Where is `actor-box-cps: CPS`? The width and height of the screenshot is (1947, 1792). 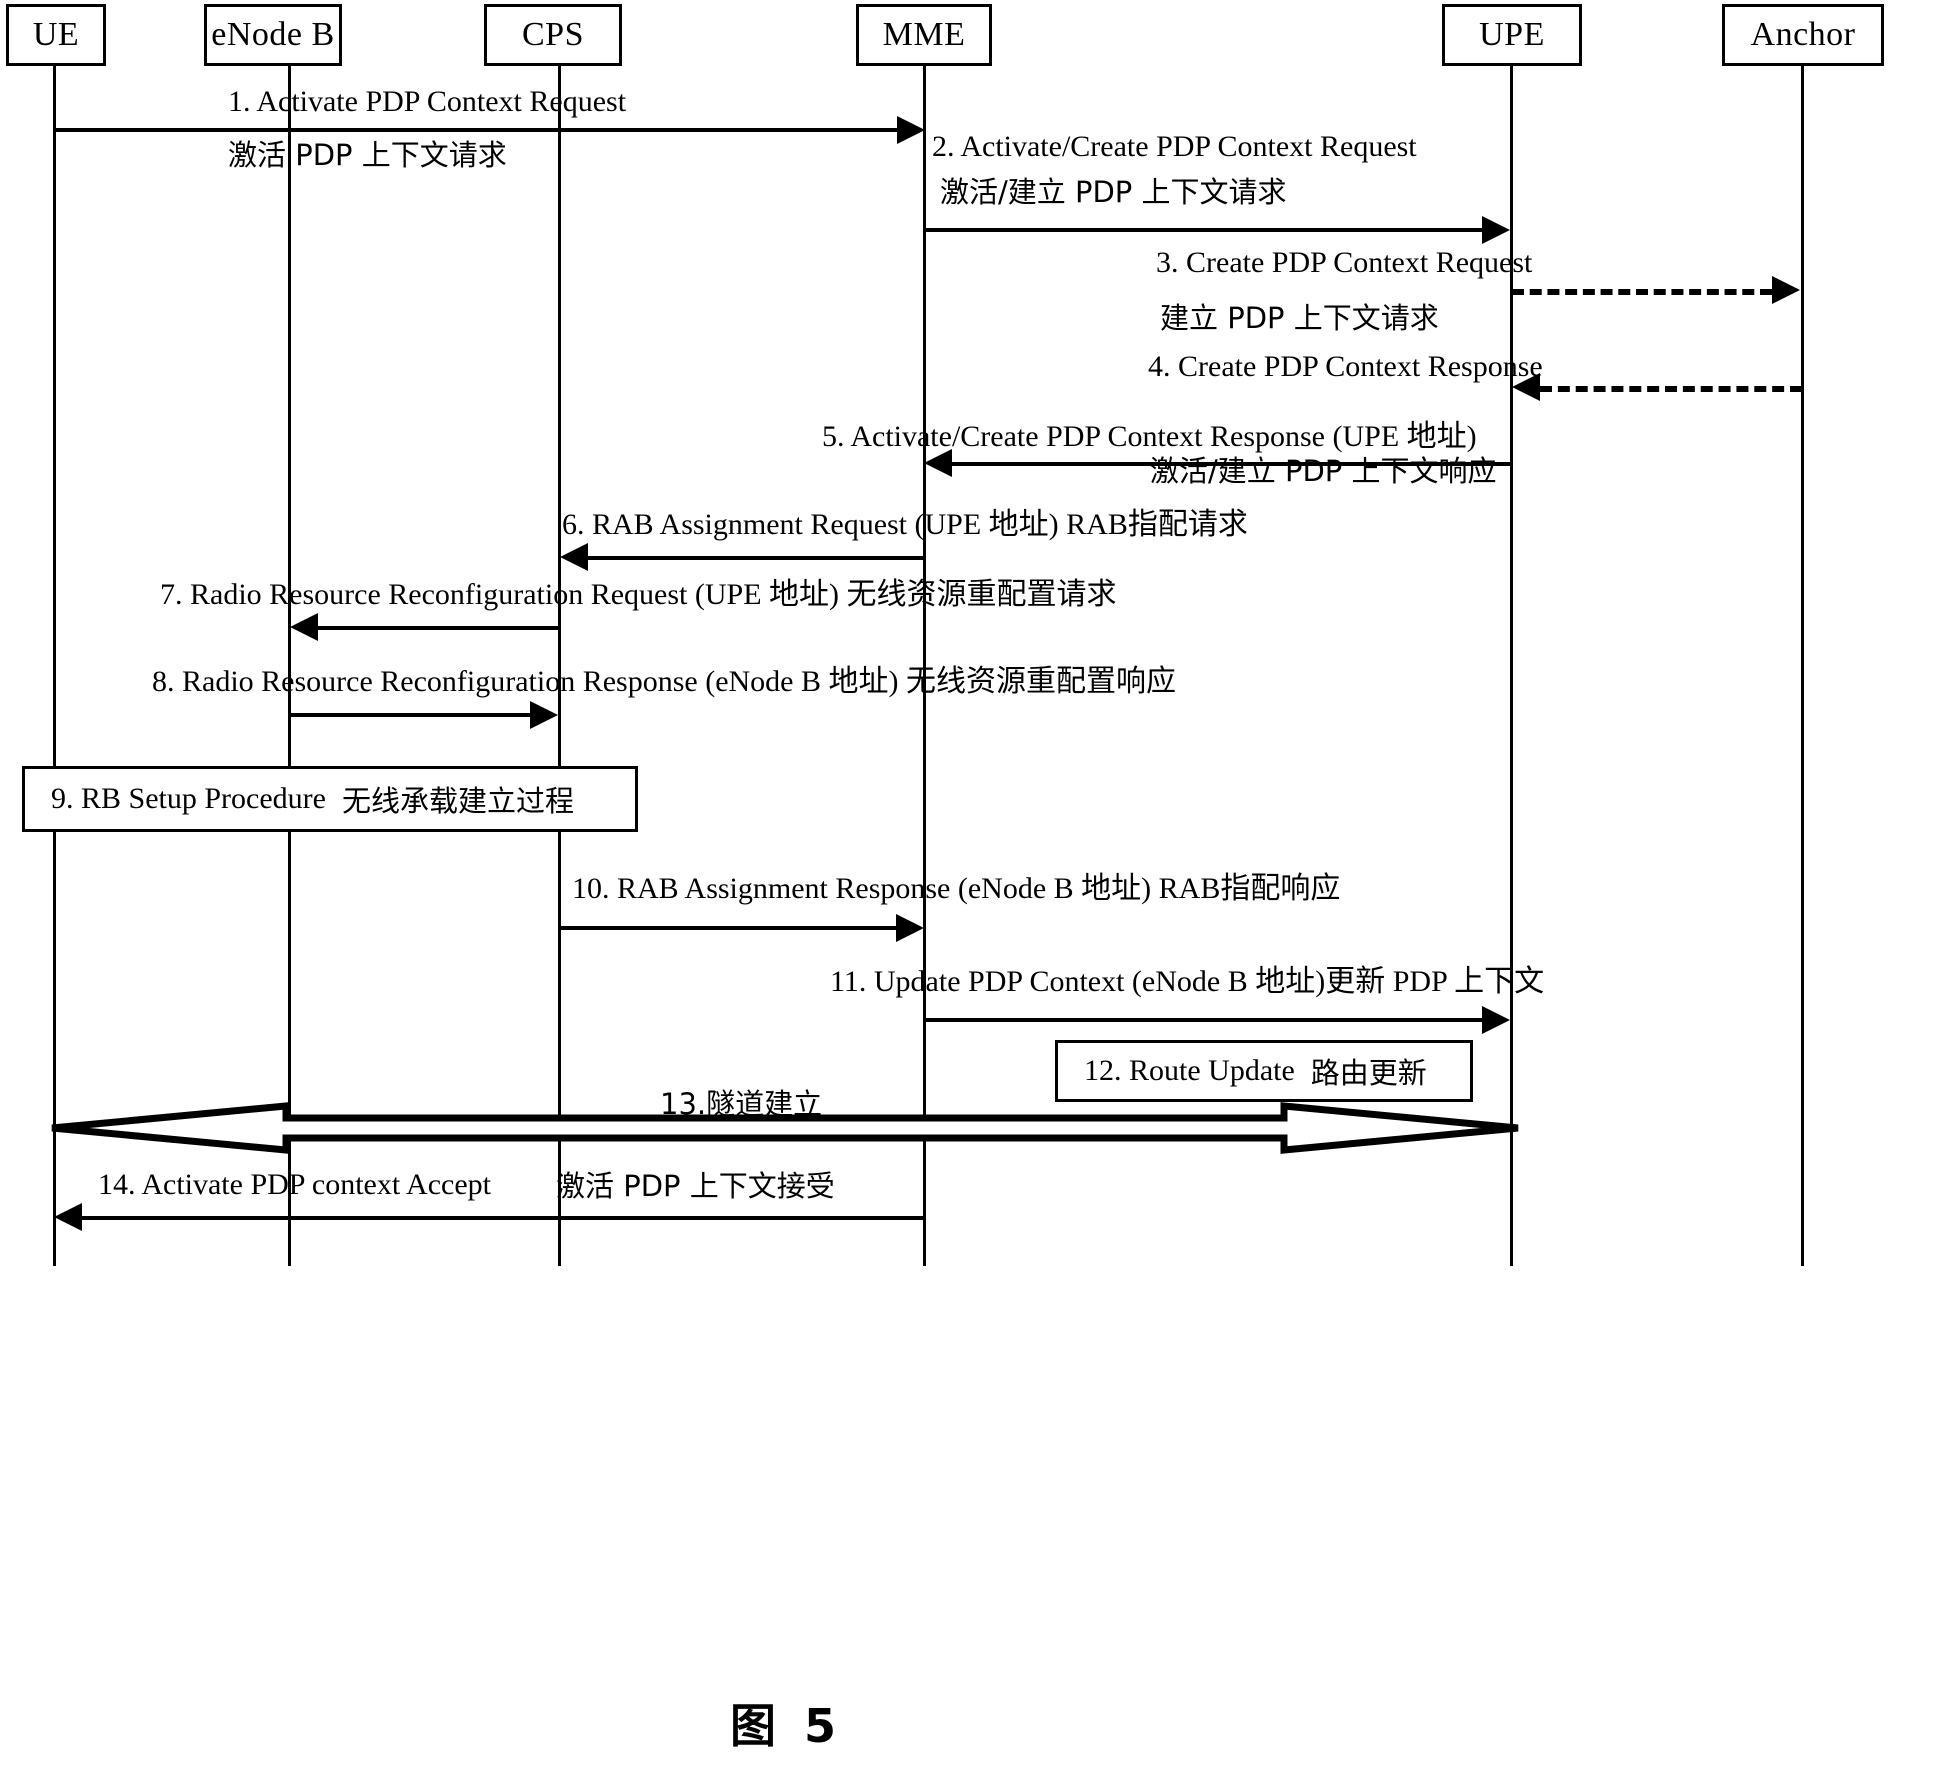 actor-box-cps: CPS is located at coordinates (553, 35).